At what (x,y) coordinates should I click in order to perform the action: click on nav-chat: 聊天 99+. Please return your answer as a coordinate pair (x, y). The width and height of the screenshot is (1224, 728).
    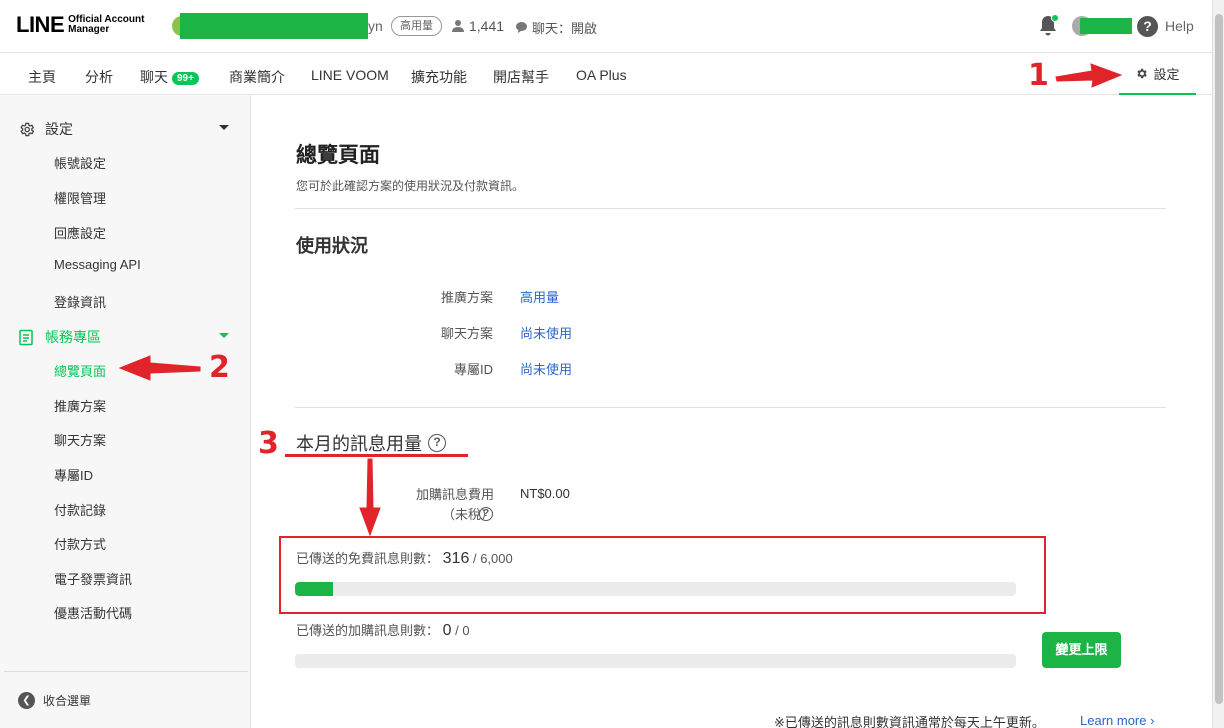
    Looking at the image, I should click on (169, 77).